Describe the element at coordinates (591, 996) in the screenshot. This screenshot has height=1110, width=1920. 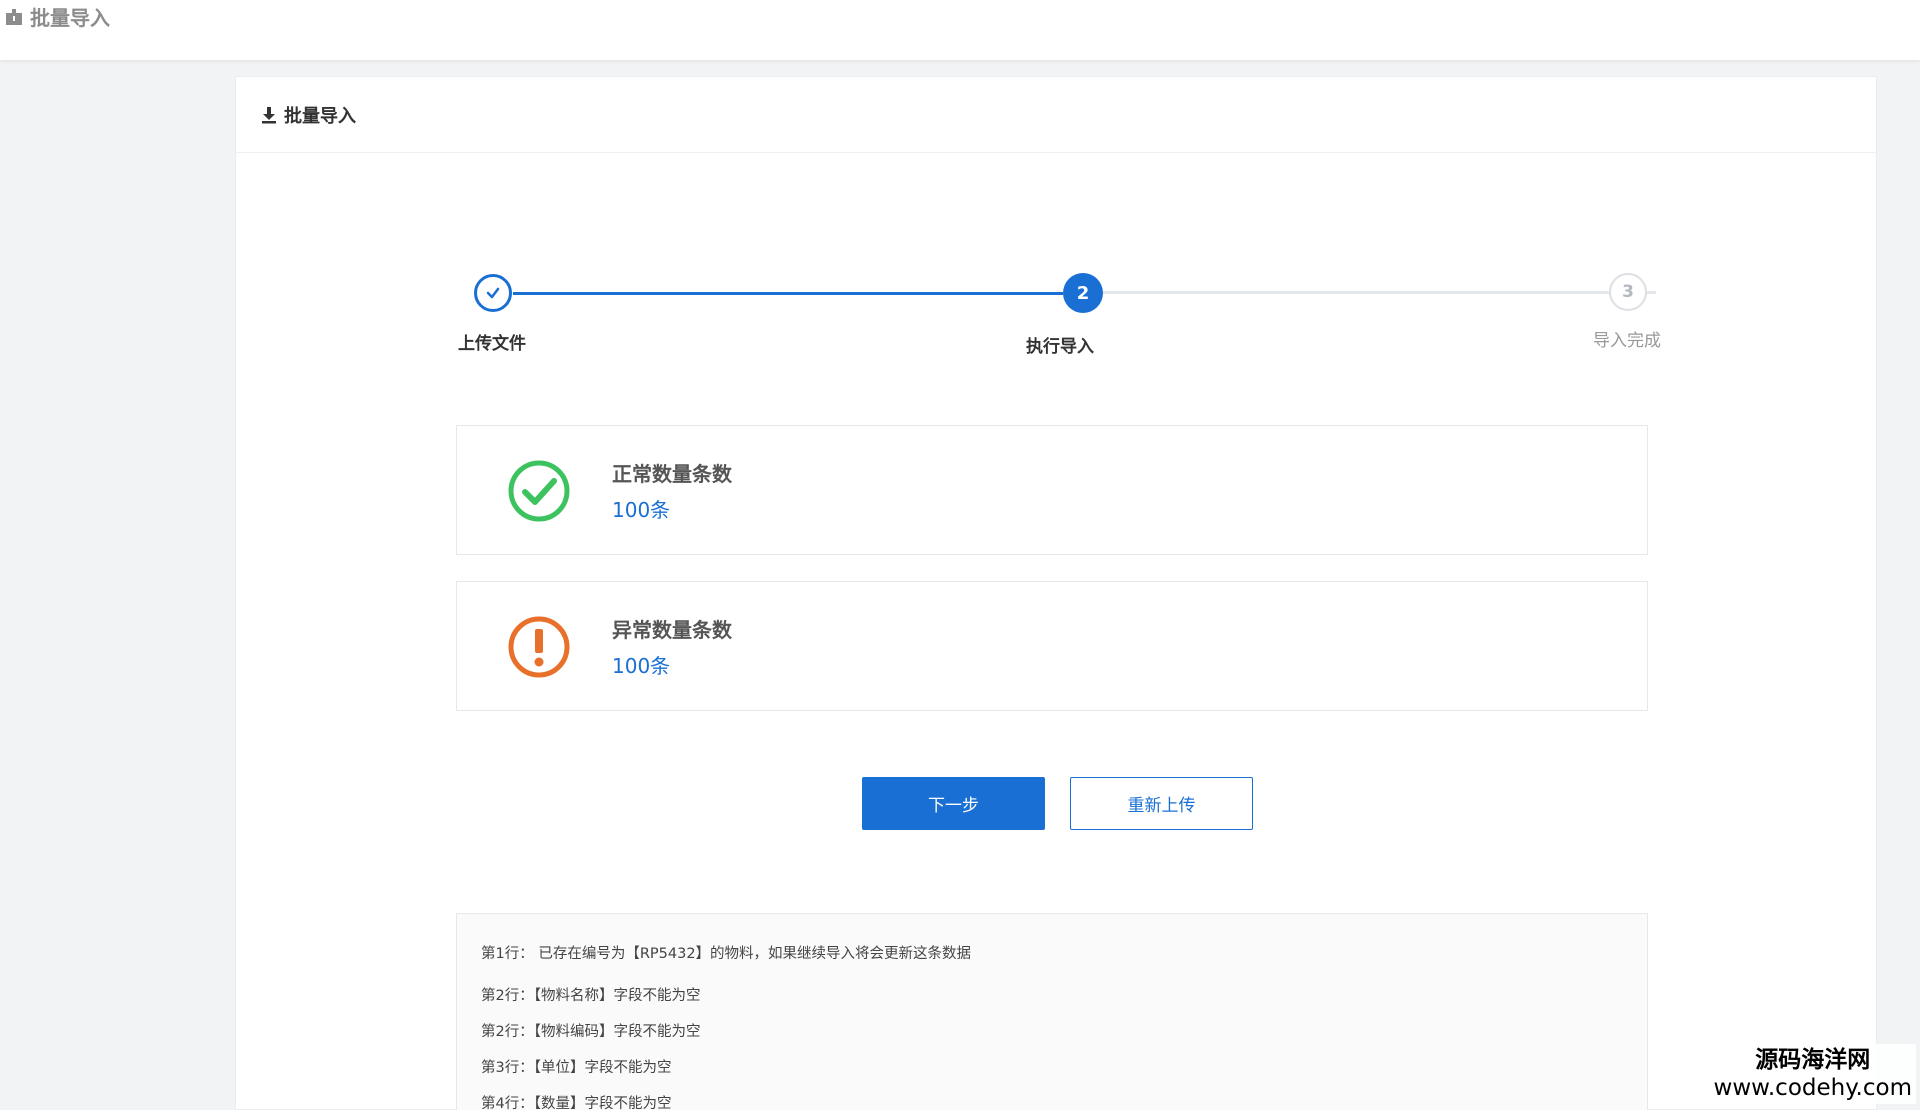
I see `log-item: 第2行：【物料名称】字段不能为空` at that location.